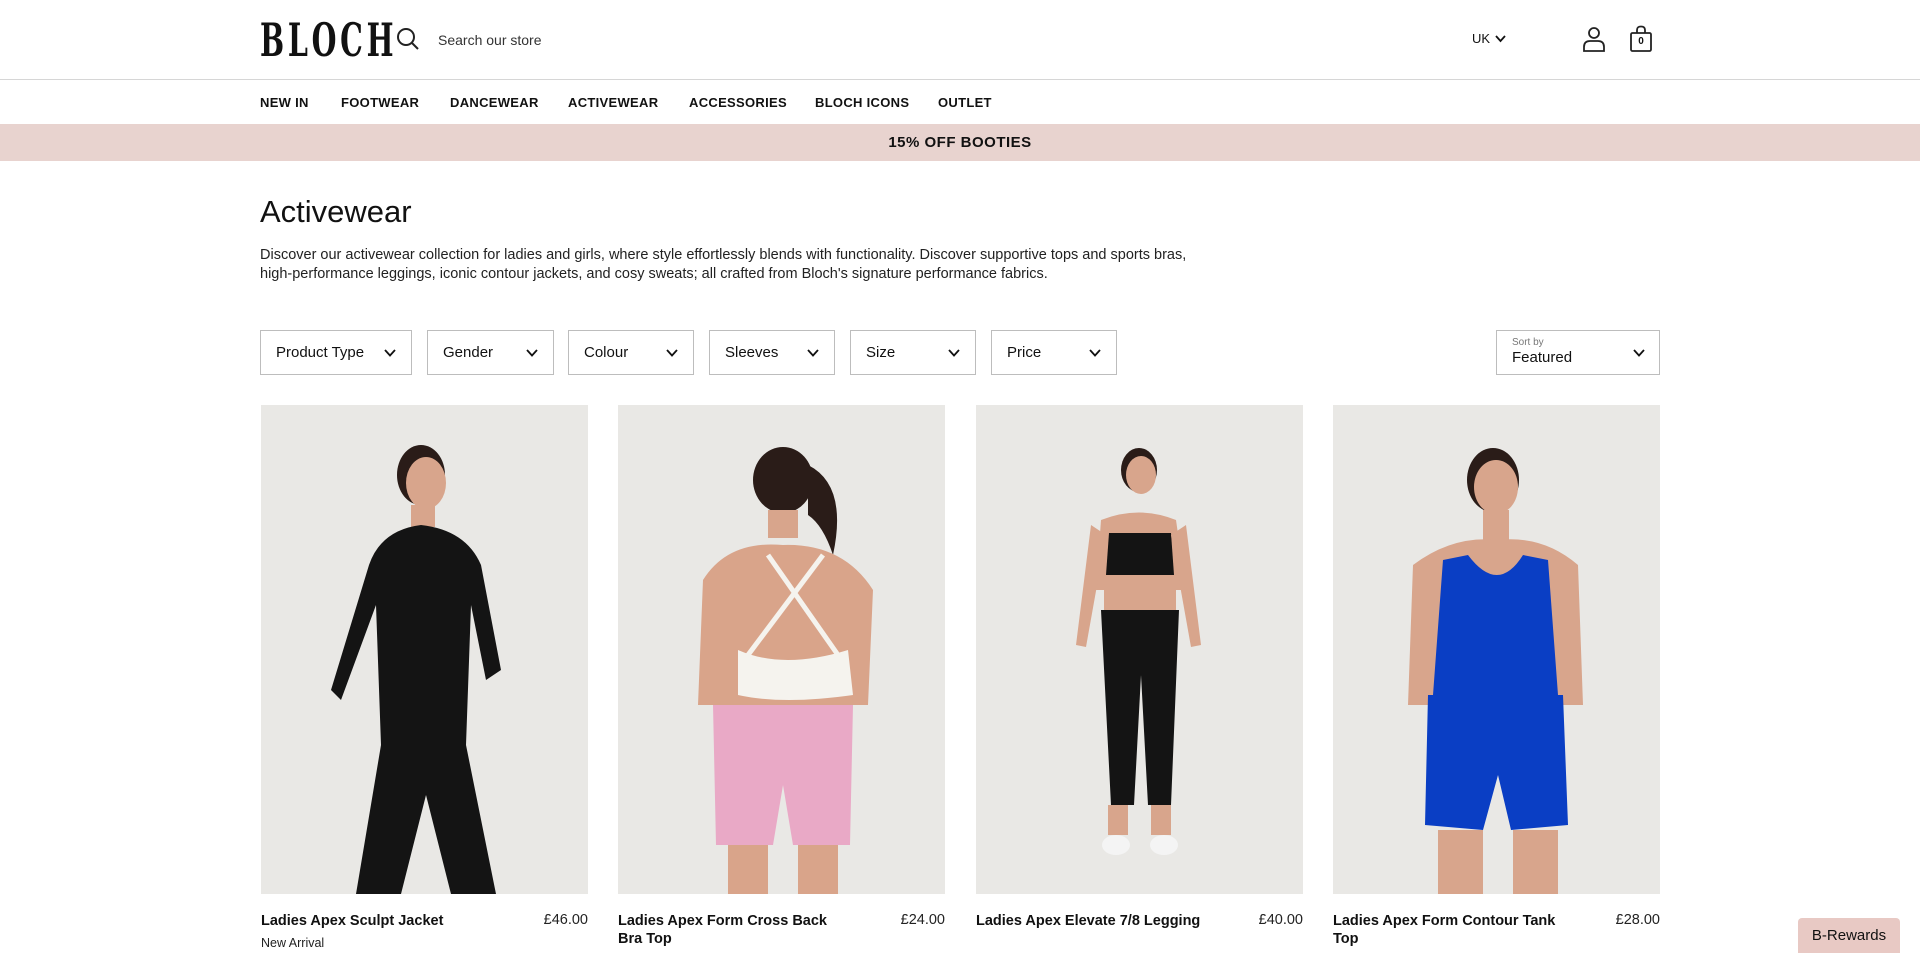 The height and width of the screenshot is (953, 1920). What do you see at coordinates (881, 352) in the screenshot?
I see `filter-label: Size` at bounding box center [881, 352].